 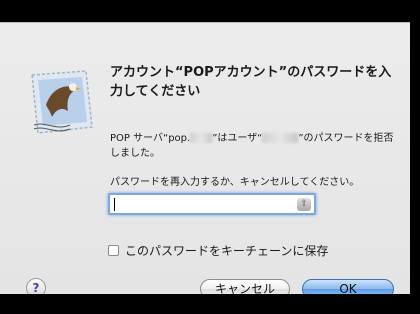 I want to click on save-to-keychain-option: このパスワードをキーチェーンに保存, so click(x=218, y=250).